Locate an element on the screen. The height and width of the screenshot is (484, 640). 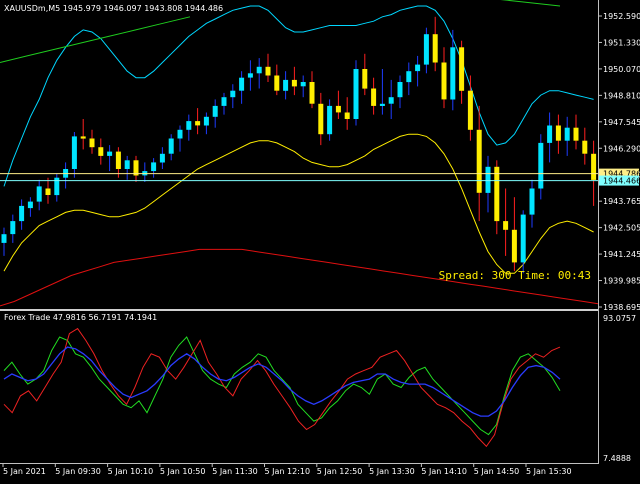
pane-separator is located at coordinates (299, 310).